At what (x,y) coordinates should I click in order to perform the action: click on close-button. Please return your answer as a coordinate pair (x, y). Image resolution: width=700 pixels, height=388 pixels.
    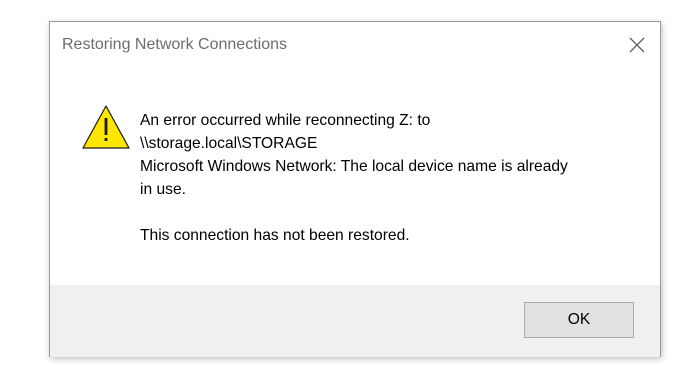
    Looking at the image, I should click on (637, 45).